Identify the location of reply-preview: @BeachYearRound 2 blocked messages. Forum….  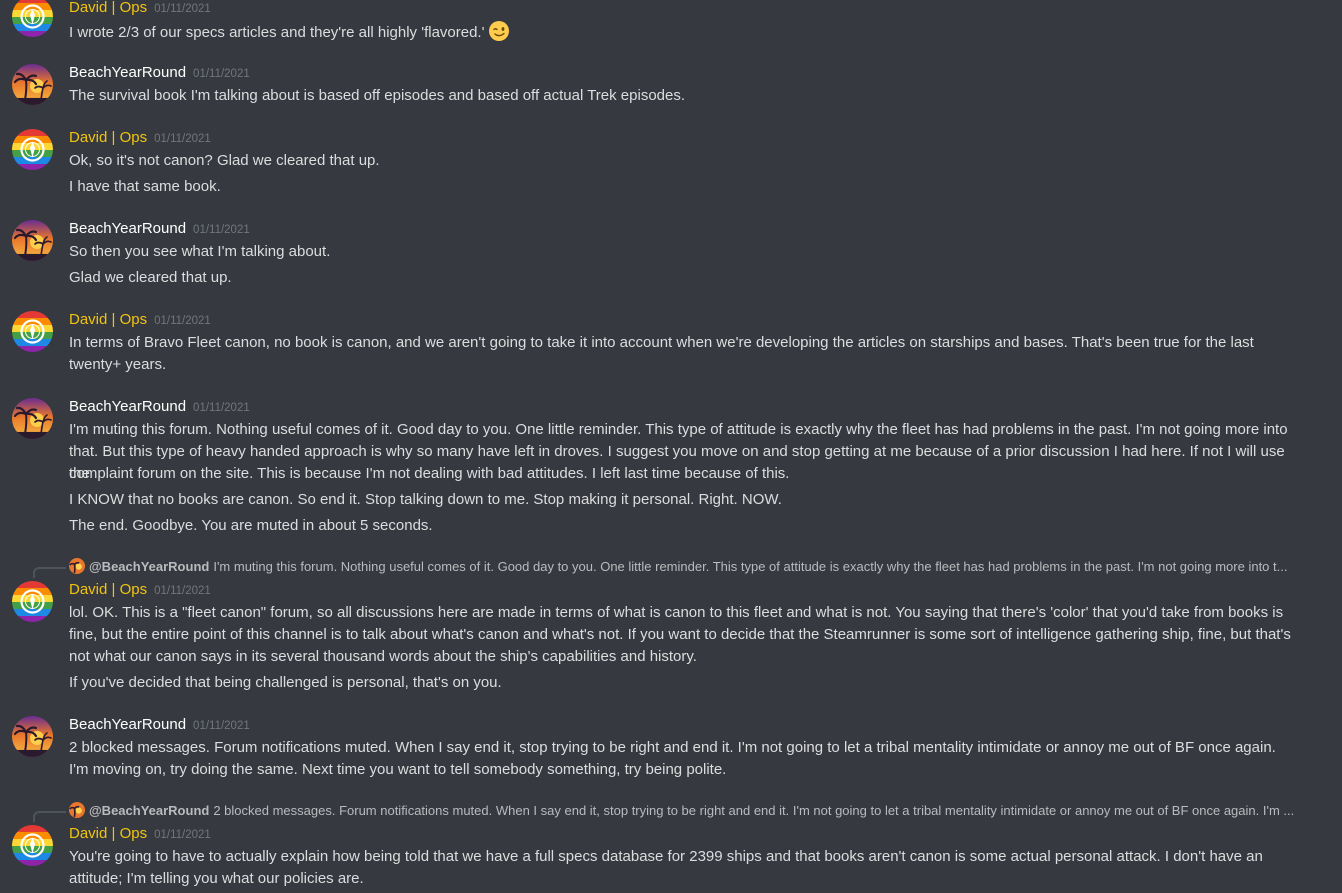
(683, 811).